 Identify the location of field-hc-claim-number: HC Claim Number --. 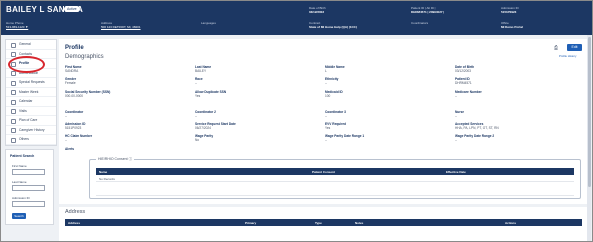
(79, 138).